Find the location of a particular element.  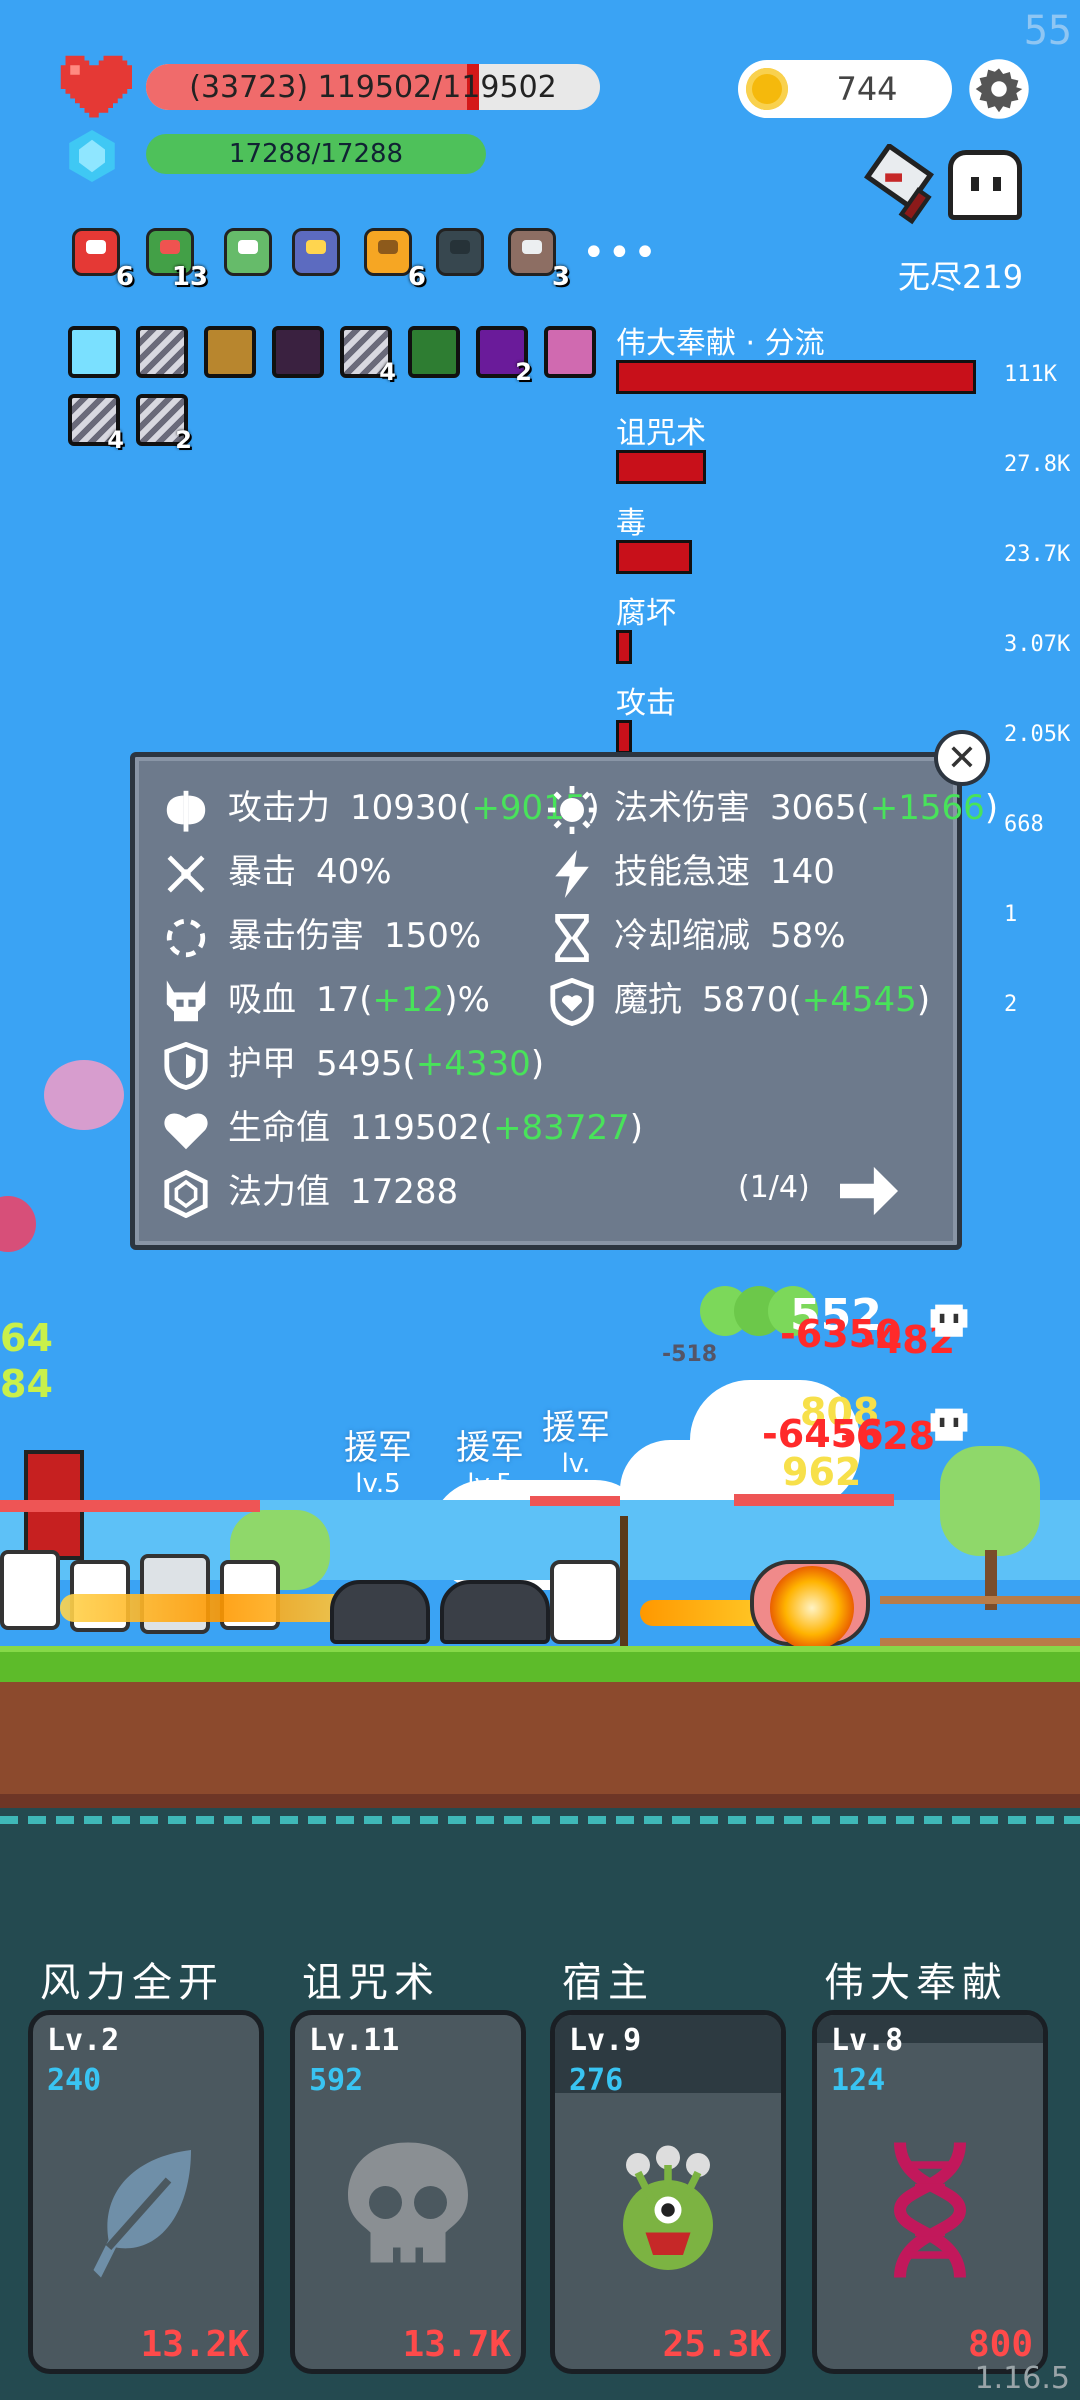

damage-source-label: 攻击 is located at coordinates (646, 703).